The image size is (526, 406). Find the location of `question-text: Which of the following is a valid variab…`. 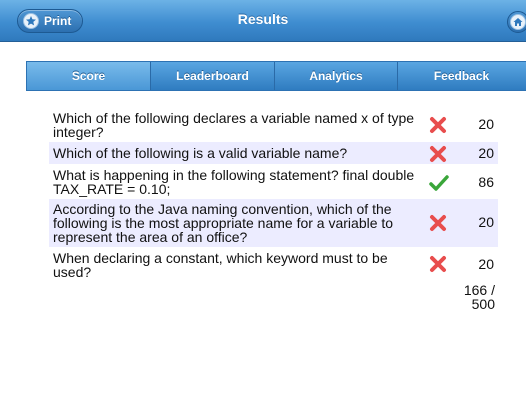

question-text: Which of the following is a valid variab… is located at coordinates (200, 153).